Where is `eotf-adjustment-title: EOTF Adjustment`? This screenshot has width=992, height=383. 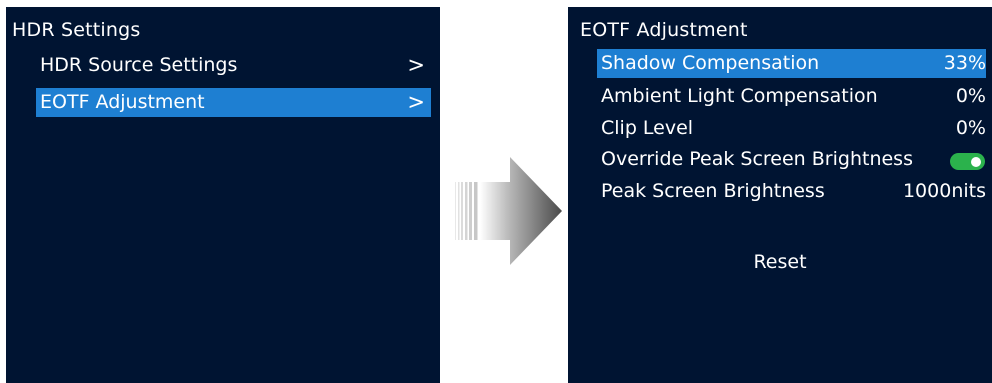 eotf-adjustment-title: EOTF Adjustment is located at coordinates (664, 30).